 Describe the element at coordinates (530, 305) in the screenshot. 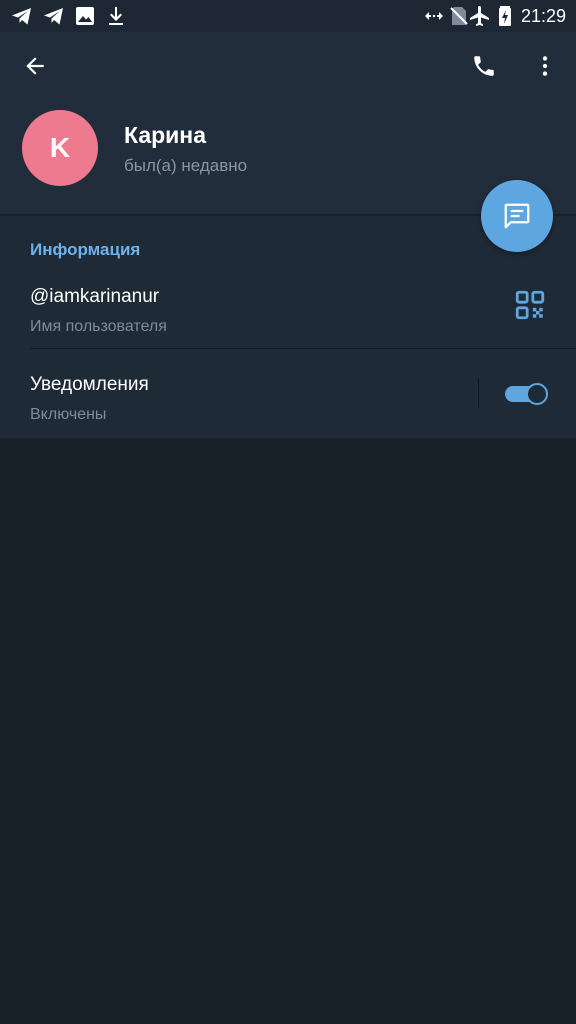

I see `qr-code-icon` at that location.